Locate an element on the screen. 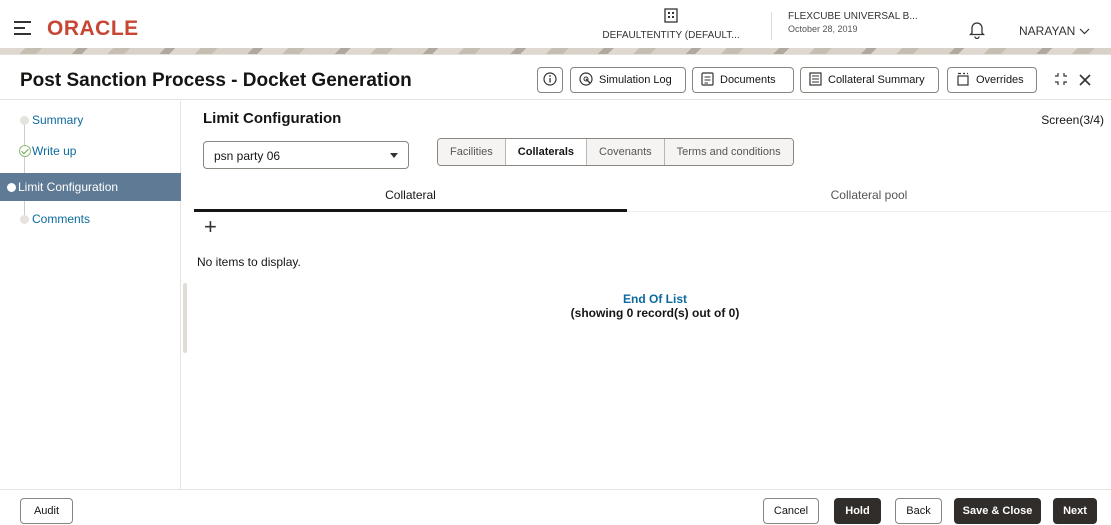  sidebar-item-label: Summary is located at coordinates (58, 120).